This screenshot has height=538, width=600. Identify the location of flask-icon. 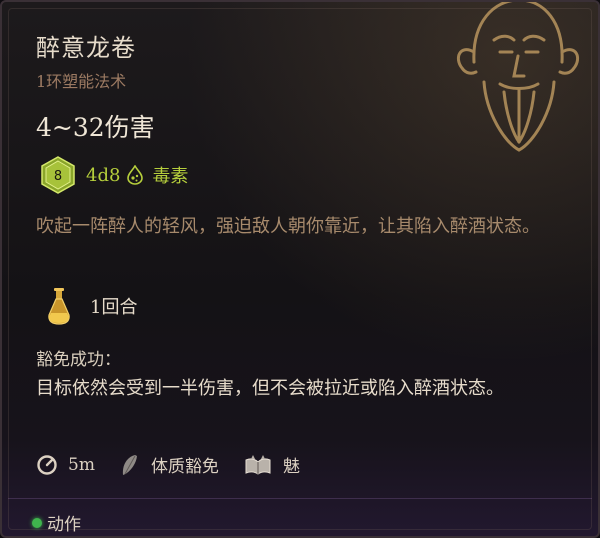
(59, 306).